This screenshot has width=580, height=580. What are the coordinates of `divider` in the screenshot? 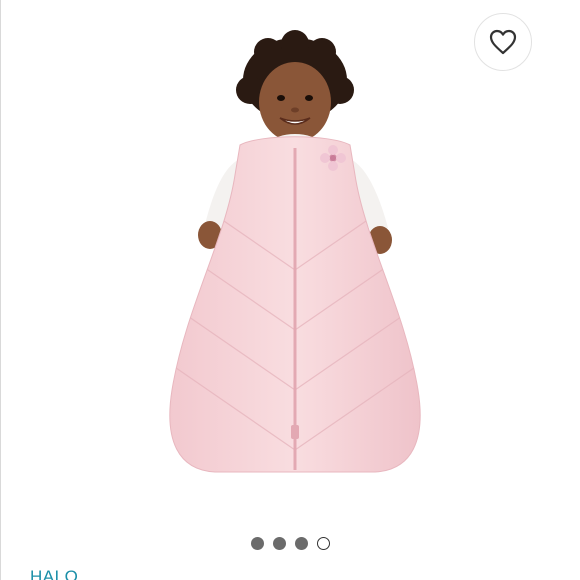 It's located at (0, 290).